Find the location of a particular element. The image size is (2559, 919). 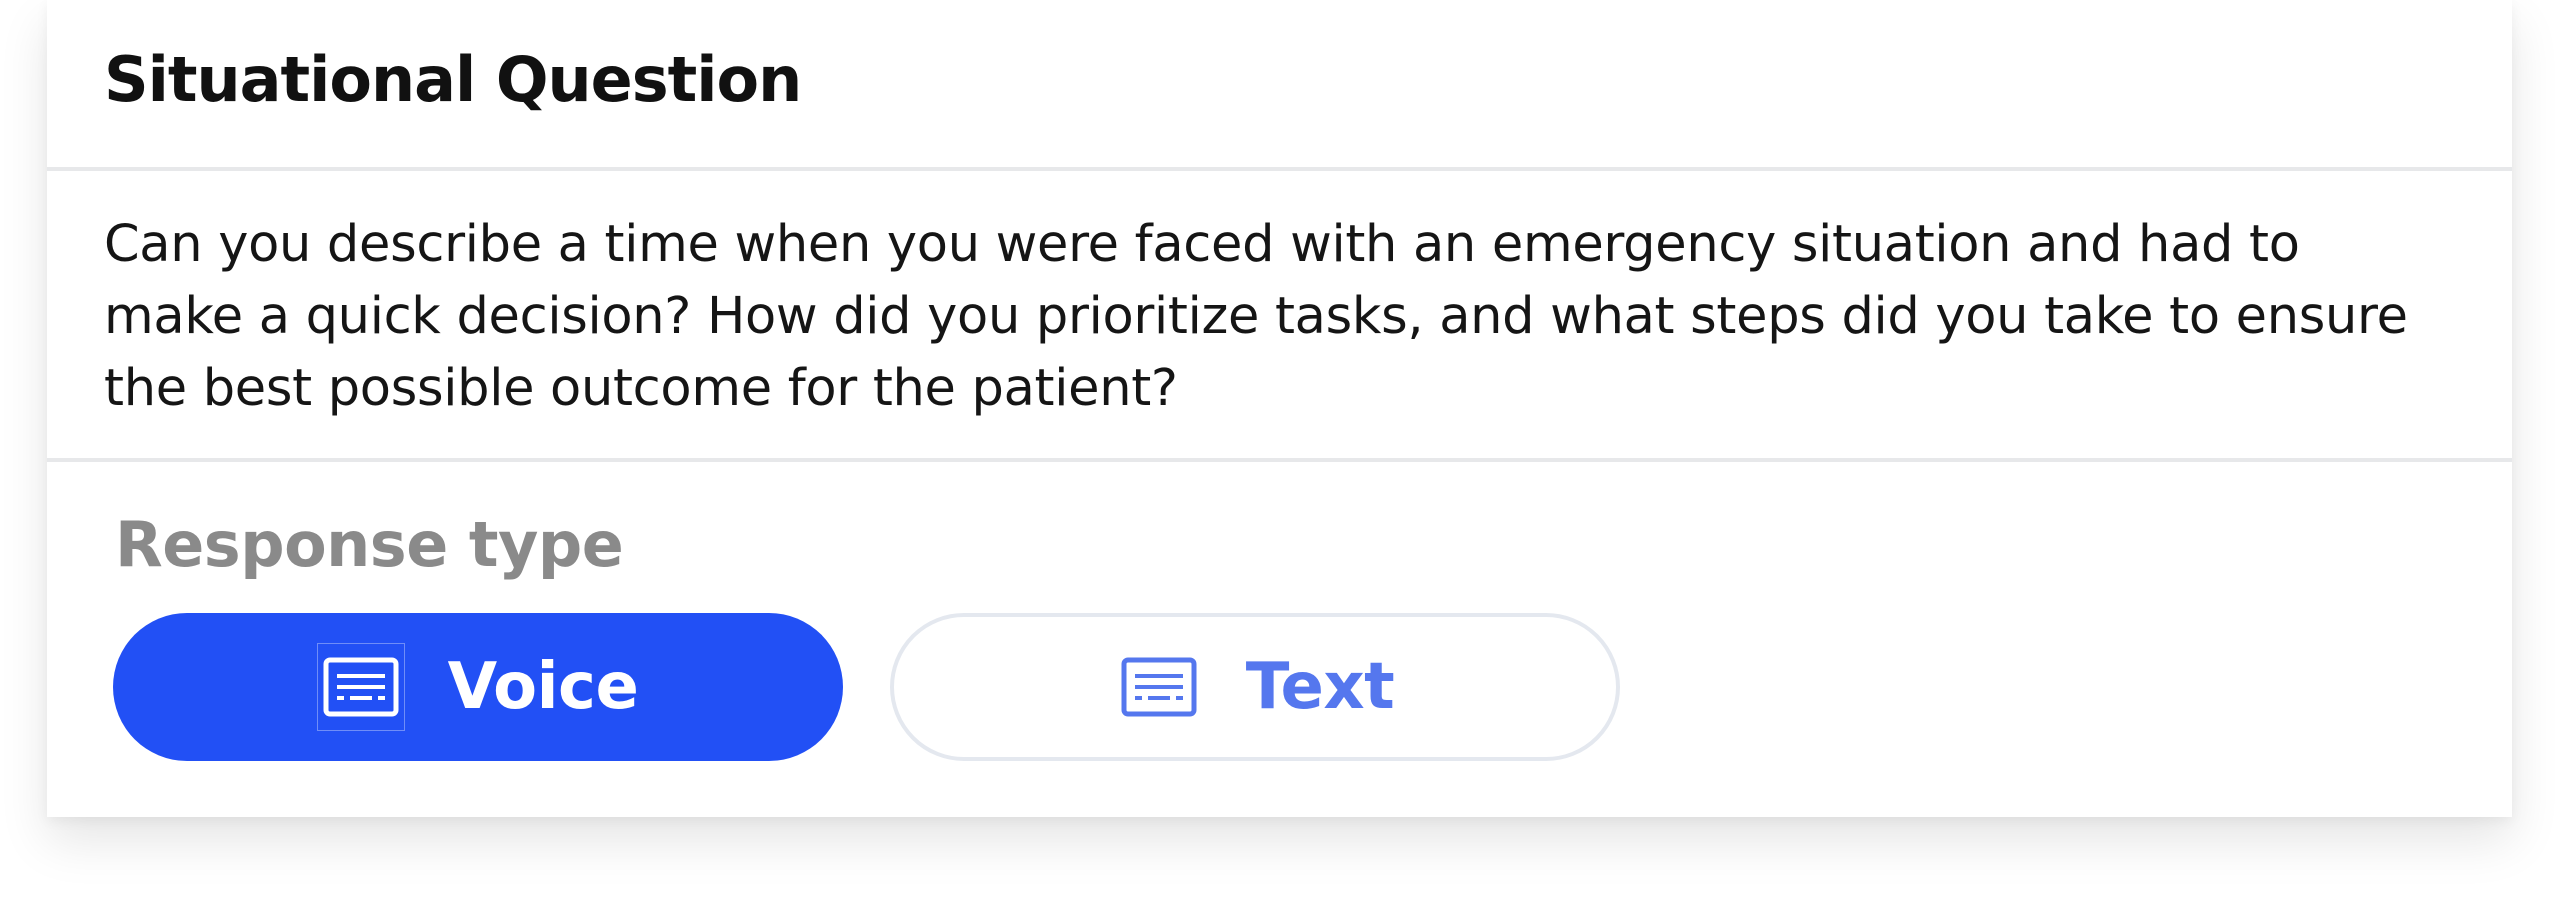

response-type-label: Response type is located at coordinates (369, 544).